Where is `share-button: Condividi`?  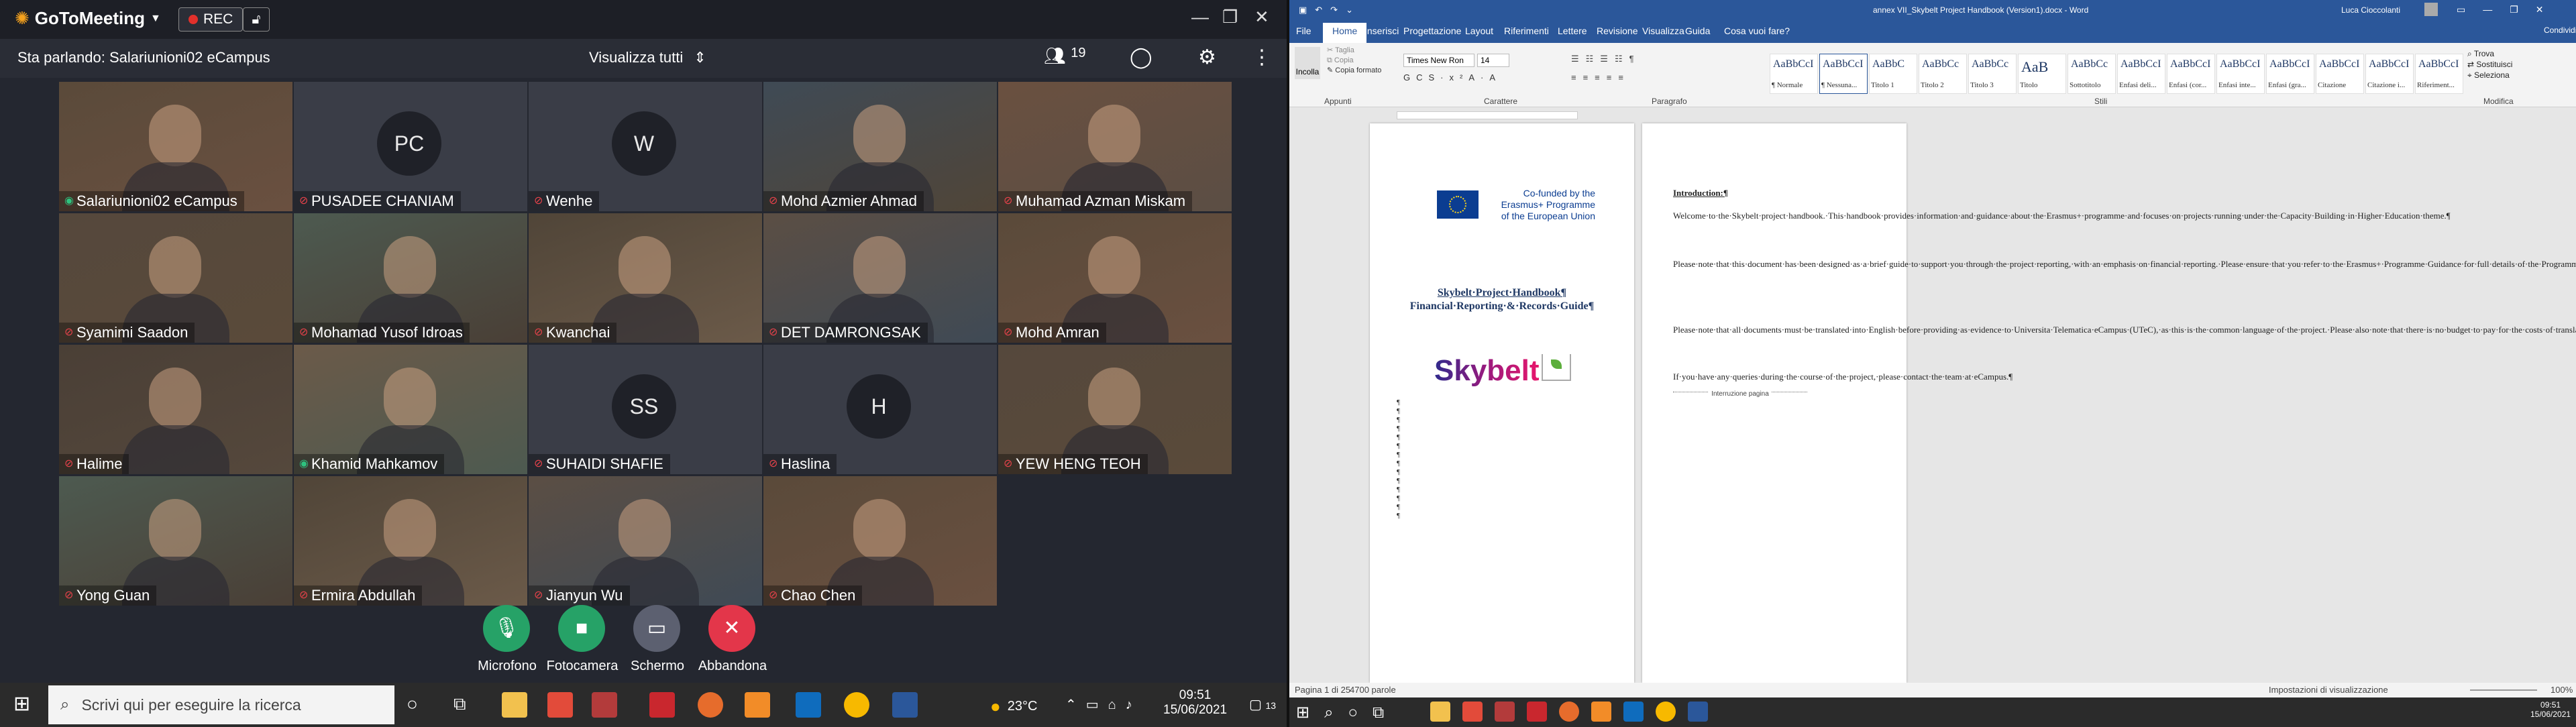
share-button: Condividi is located at coordinates (2560, 30).